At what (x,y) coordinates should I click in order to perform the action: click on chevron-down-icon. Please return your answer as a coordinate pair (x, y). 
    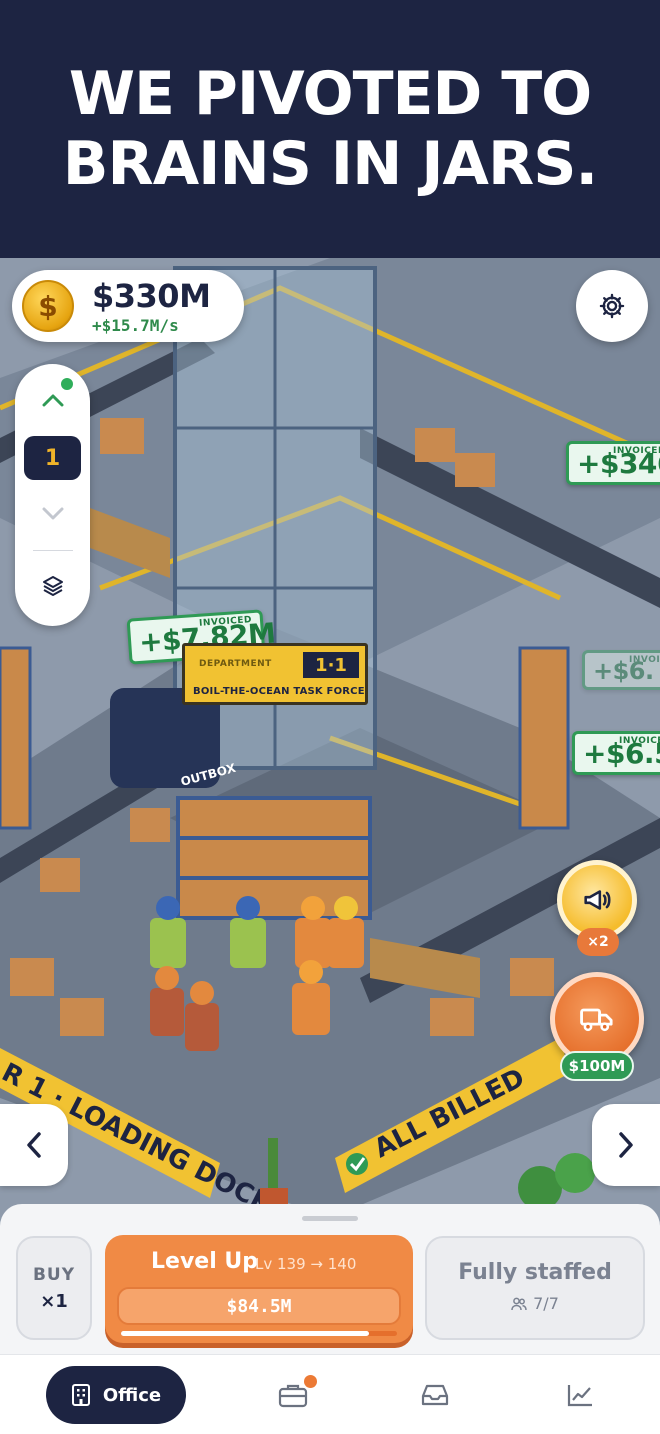
    Looking at the image, I should click on (53, 513).